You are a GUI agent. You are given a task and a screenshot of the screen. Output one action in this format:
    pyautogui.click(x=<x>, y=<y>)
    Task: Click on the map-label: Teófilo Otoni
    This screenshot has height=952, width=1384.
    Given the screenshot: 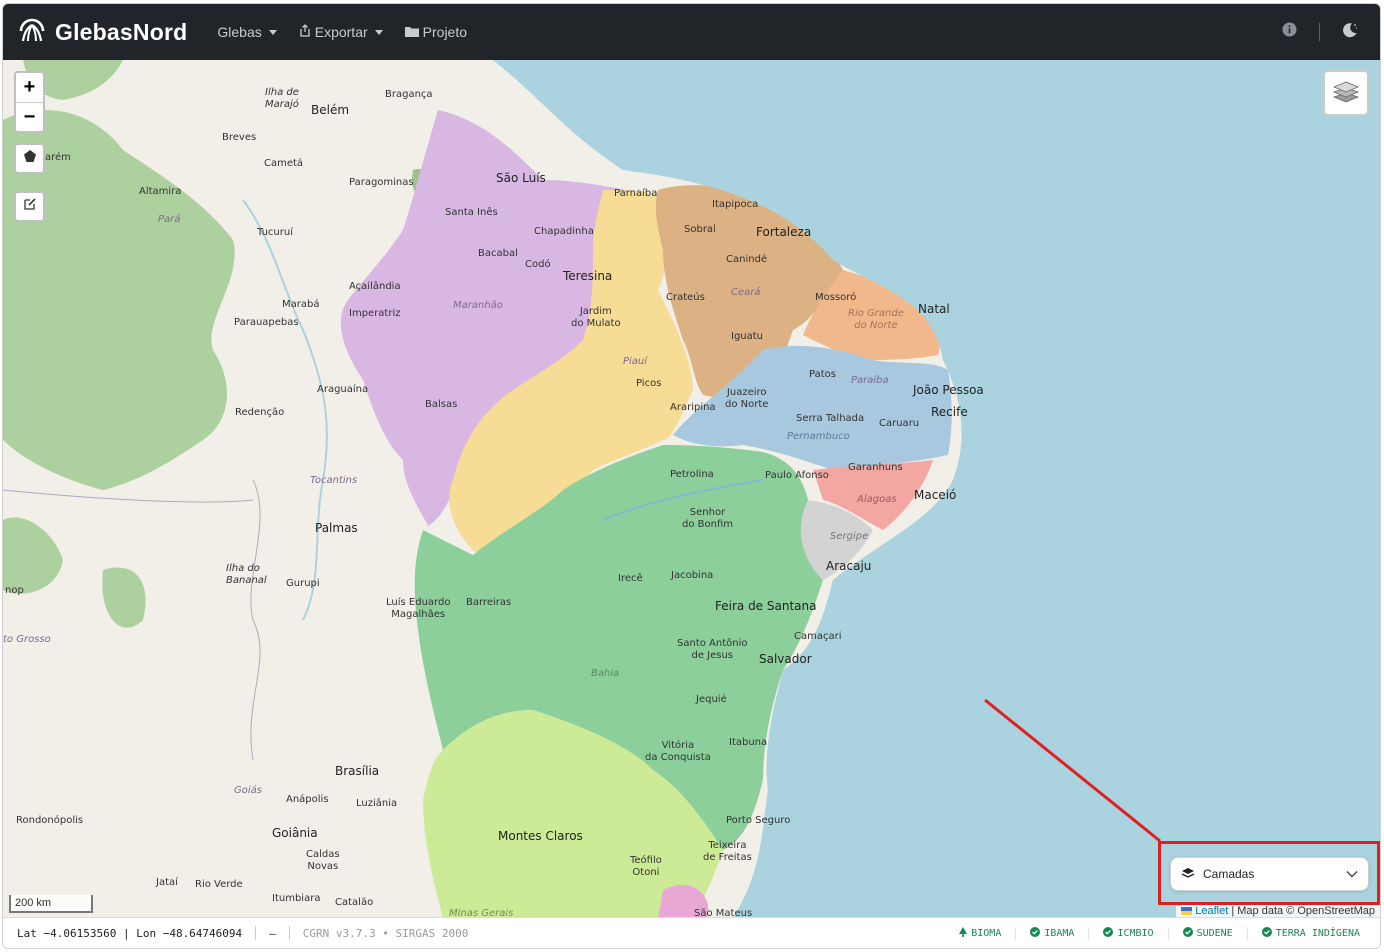 What is the action you would take?
    pyautogui.click(x=646, y=866)
    